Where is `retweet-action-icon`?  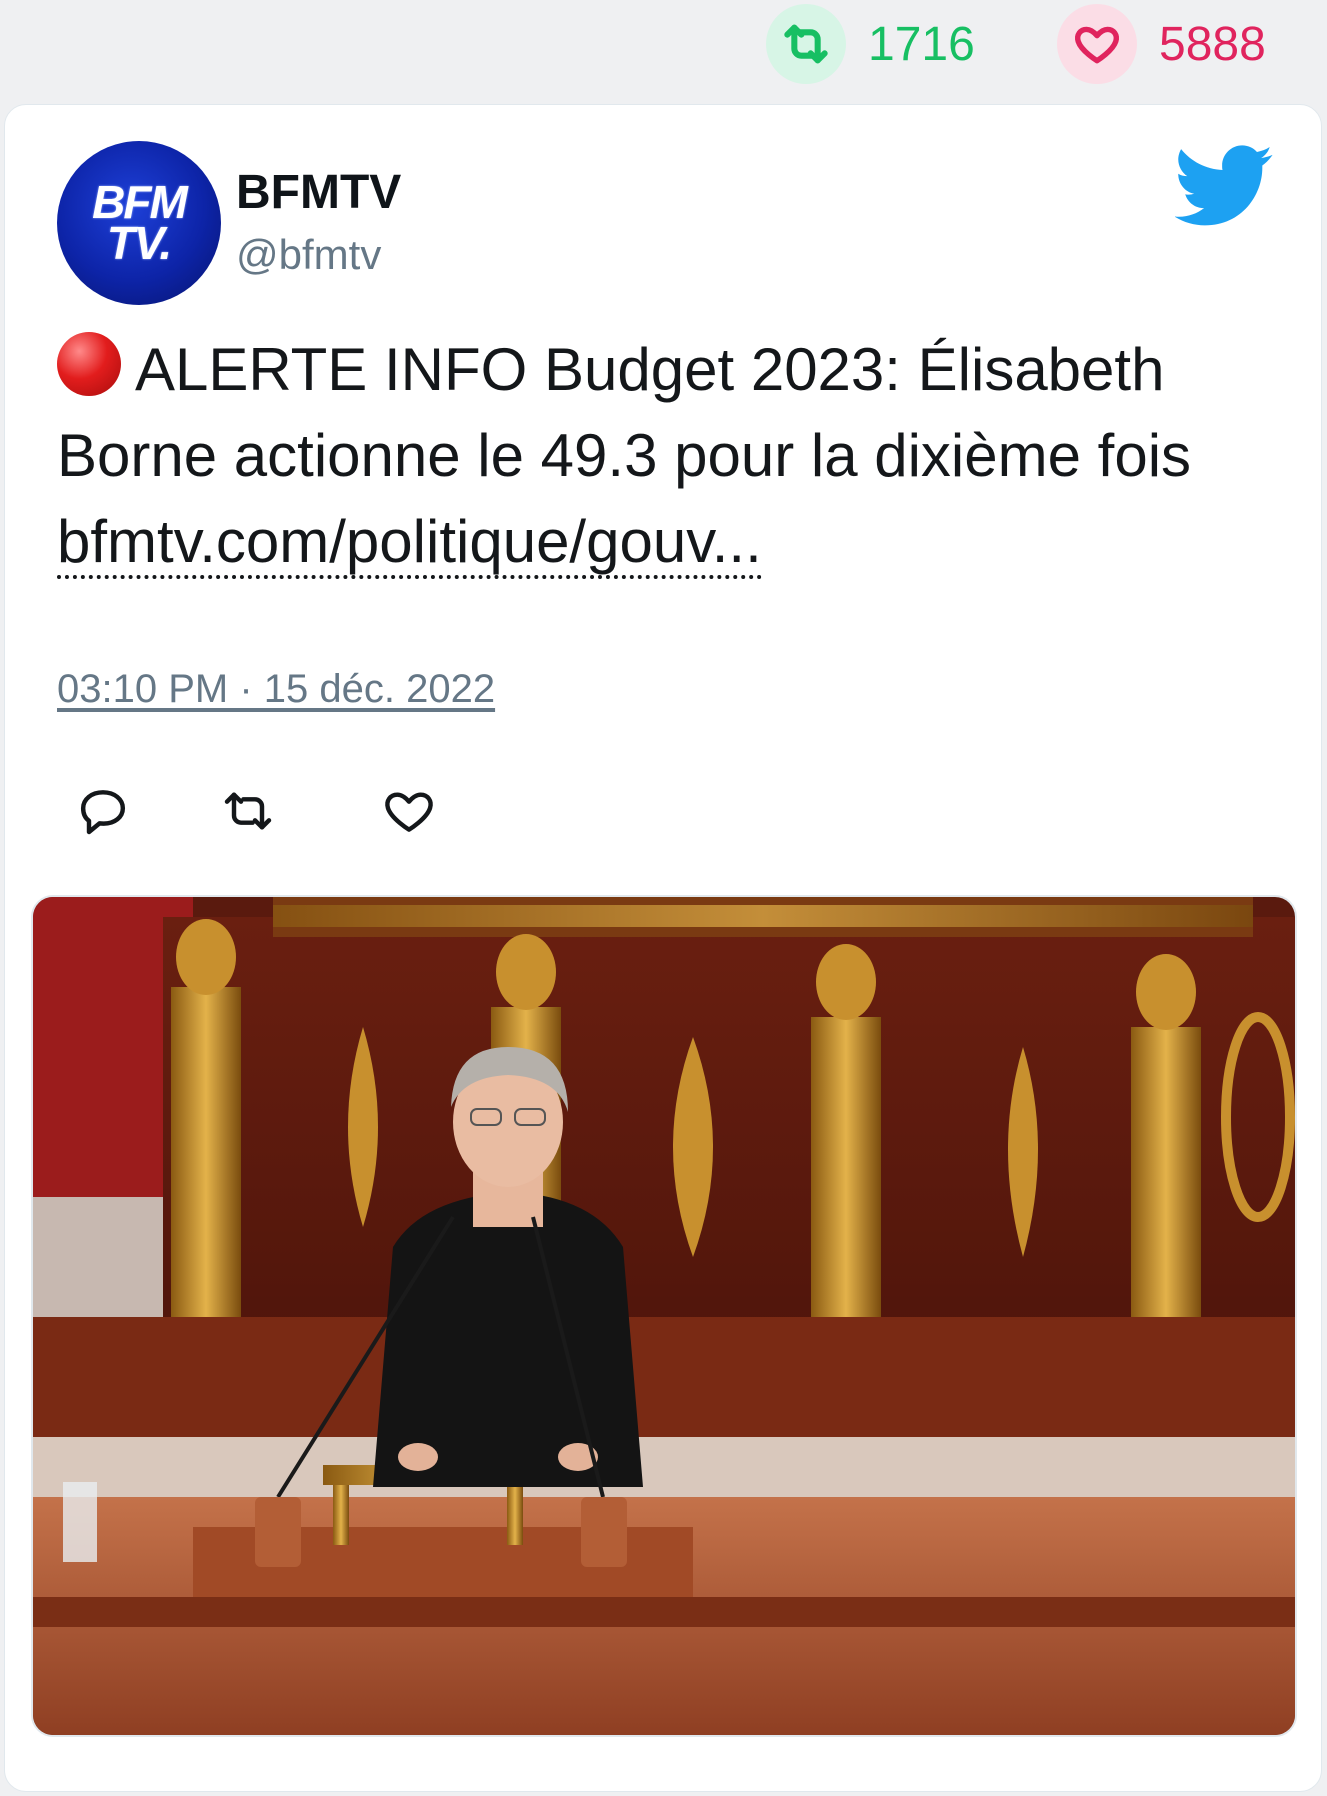
retweet-action-icon is located at coordinates (248, 811).